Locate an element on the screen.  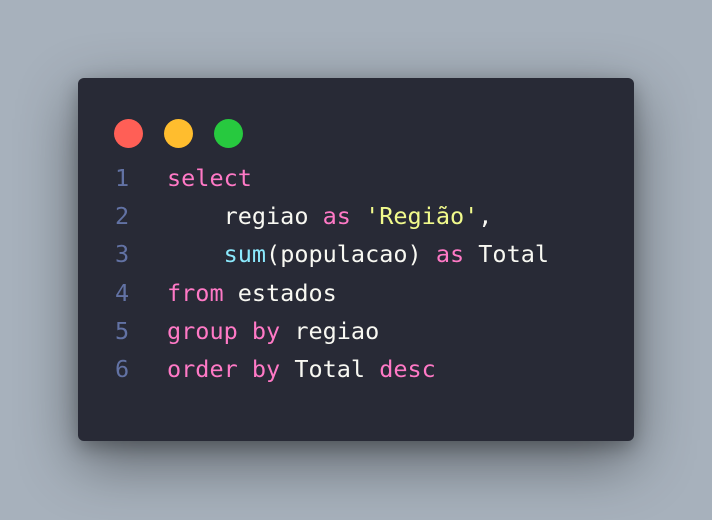
code-text: sum(populacao) as Total is located at coordinates (358, 254).